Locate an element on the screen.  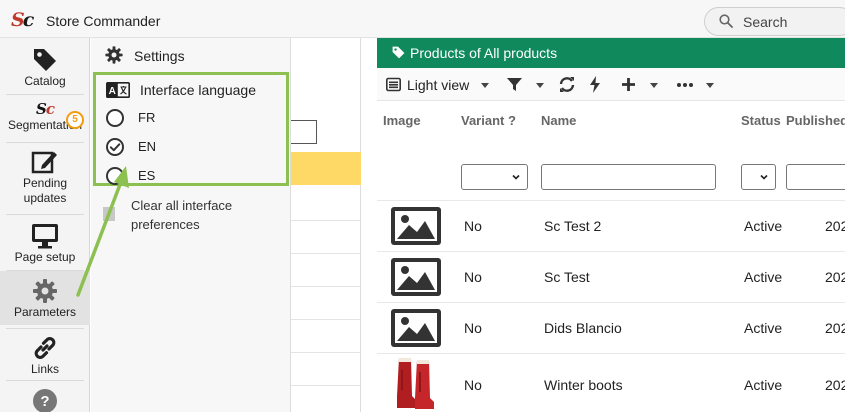
search-icon is located at coordinates (726, 21).